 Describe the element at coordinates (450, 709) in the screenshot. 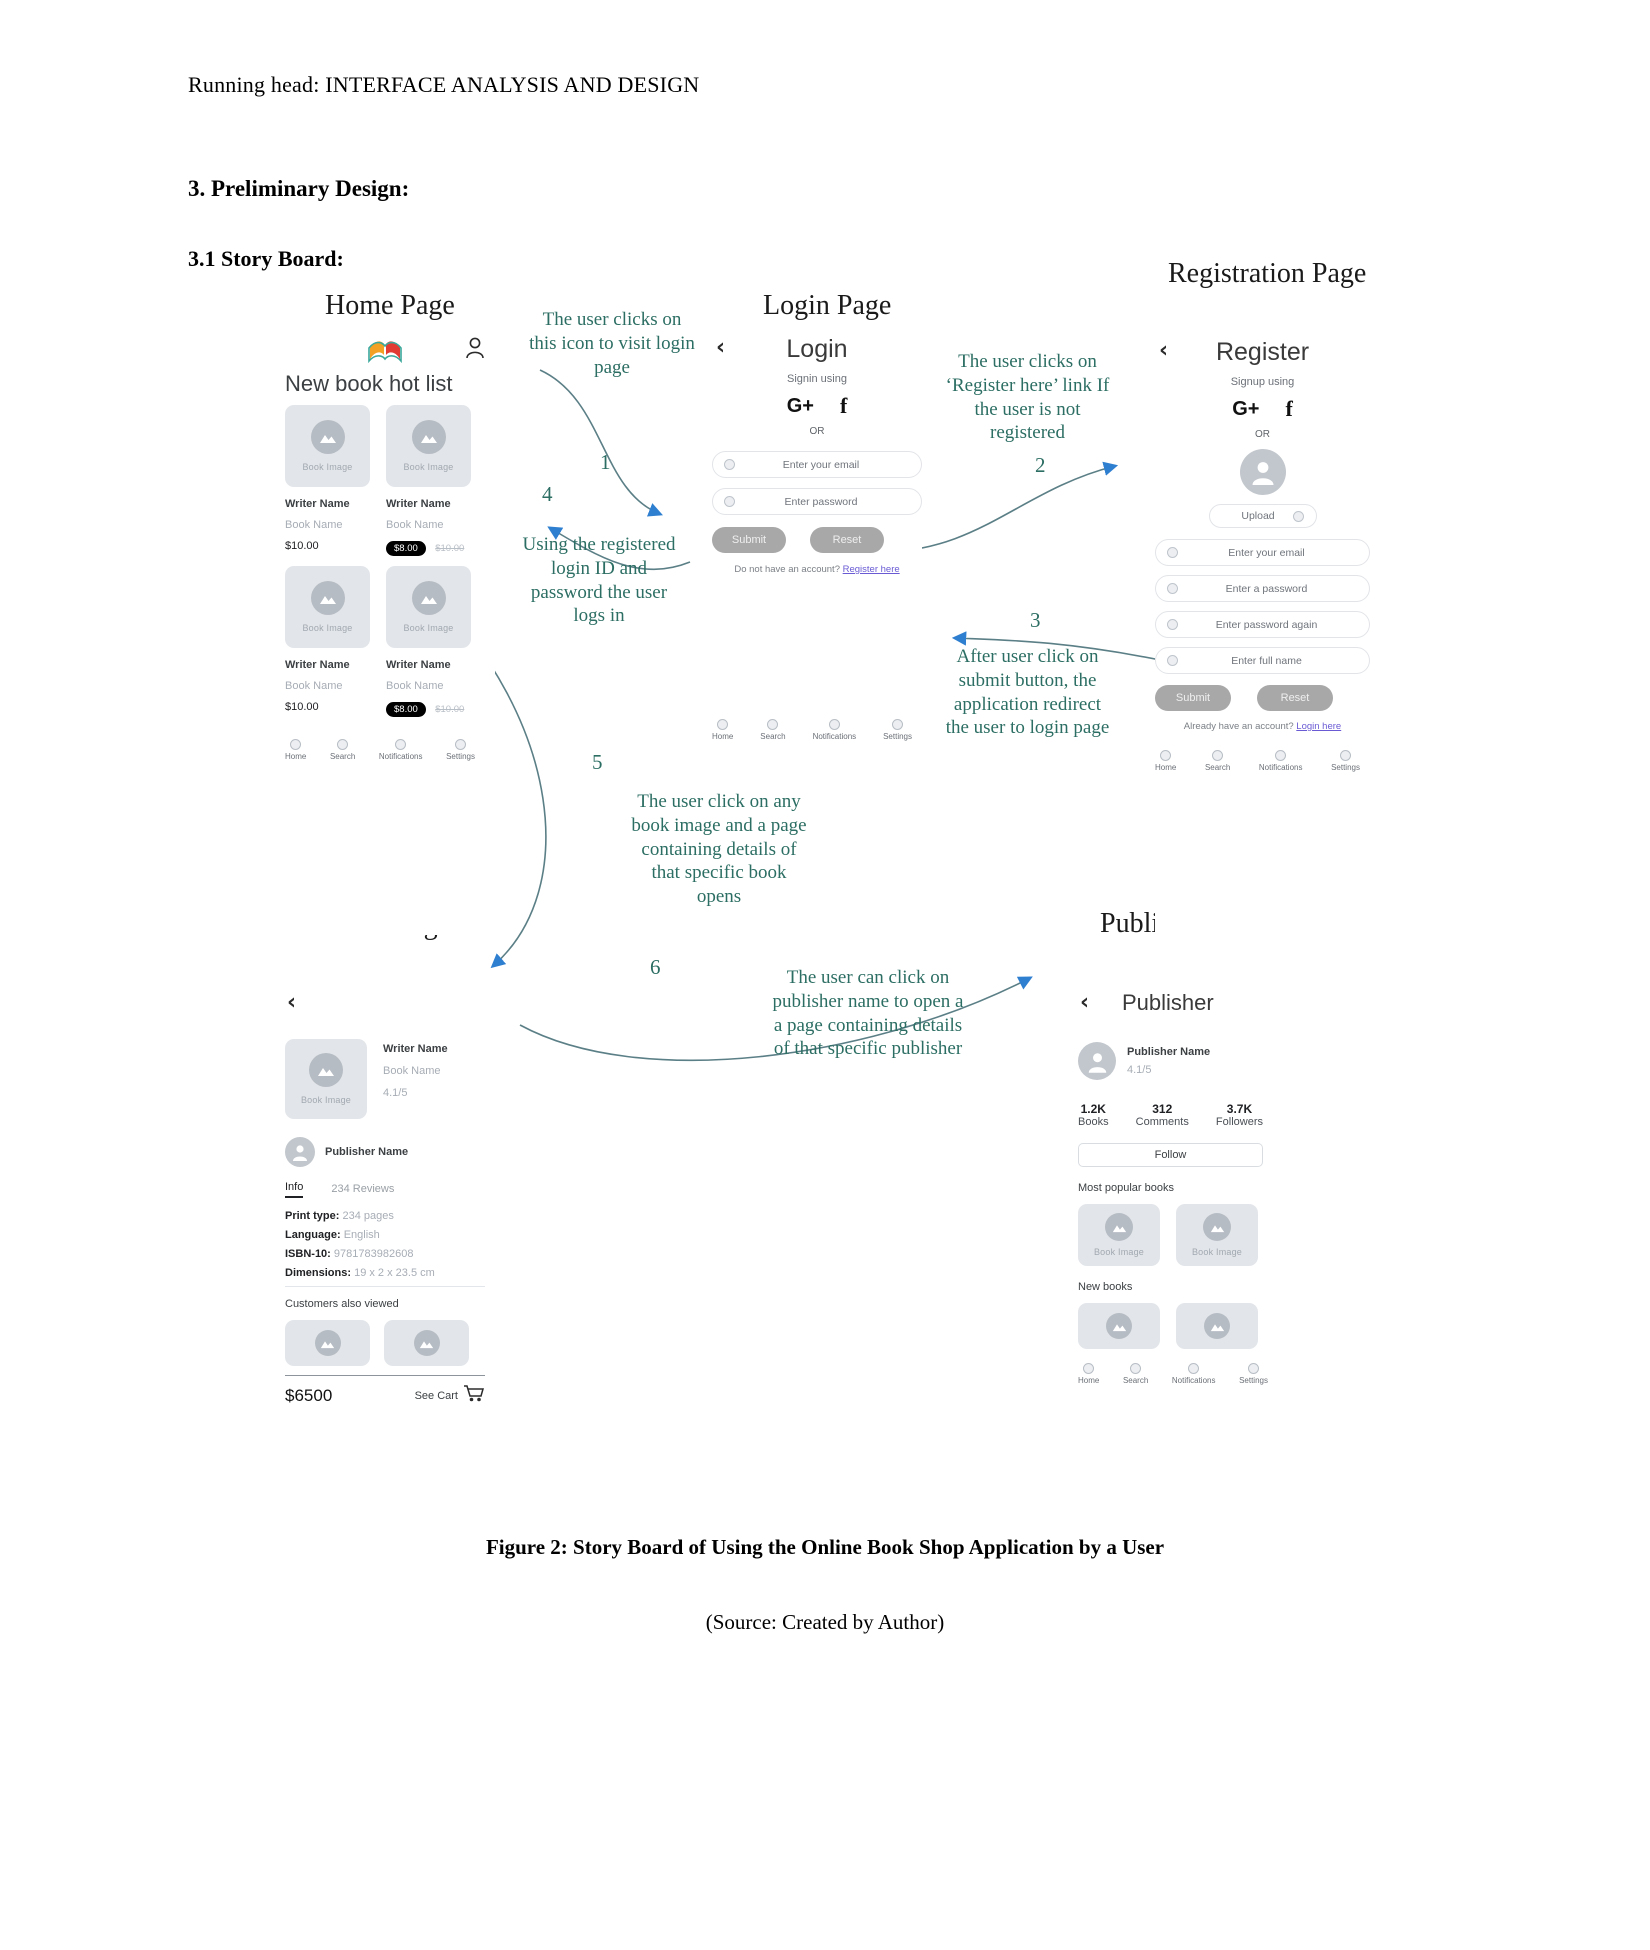

I see `original-price: $10.00` at that location.